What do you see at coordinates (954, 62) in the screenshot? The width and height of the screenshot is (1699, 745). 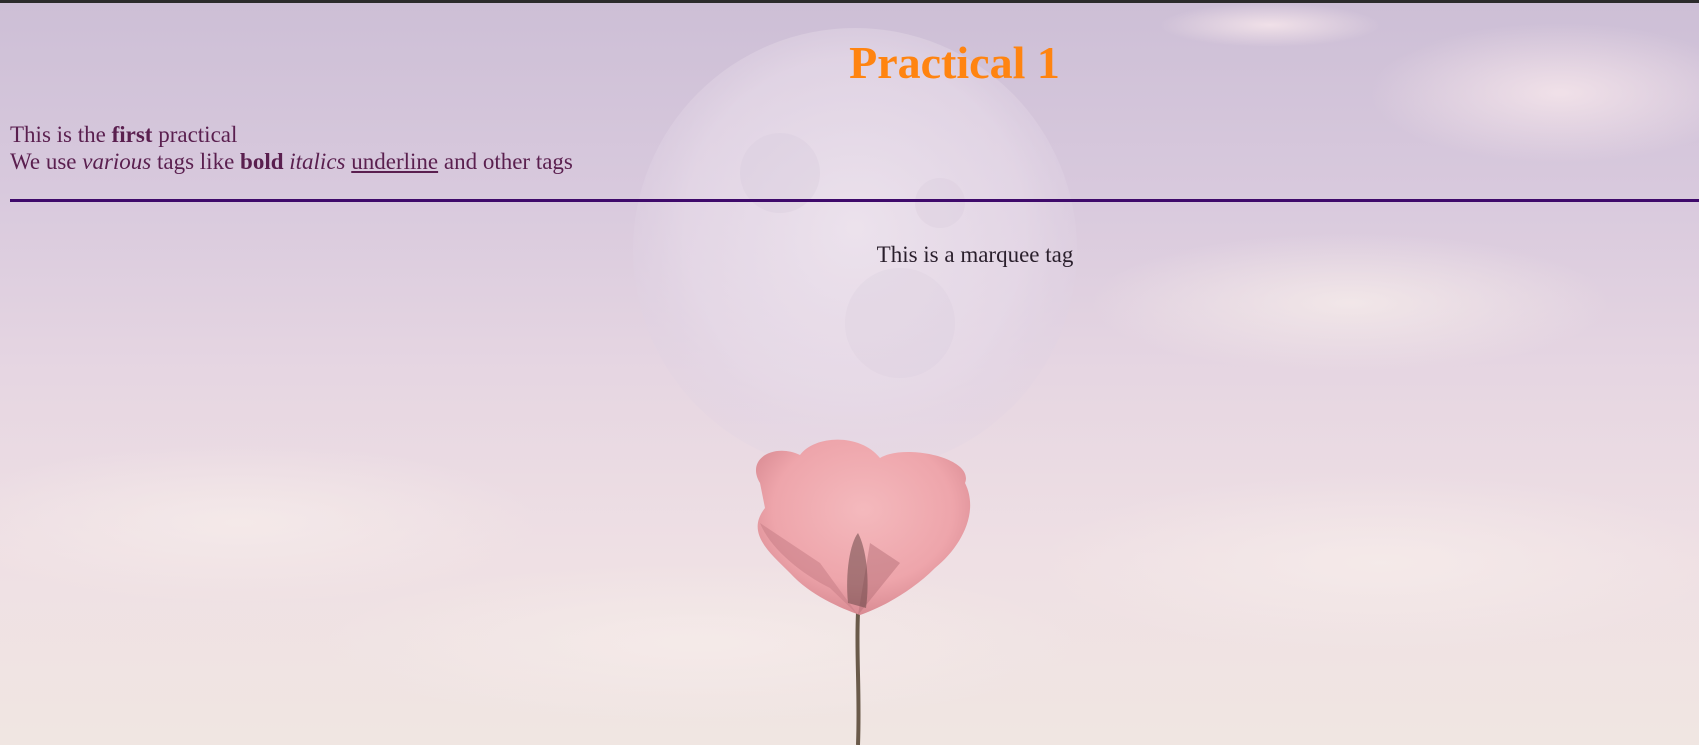 I see `page-title: Practical 1` at bounding box center [954, 62].